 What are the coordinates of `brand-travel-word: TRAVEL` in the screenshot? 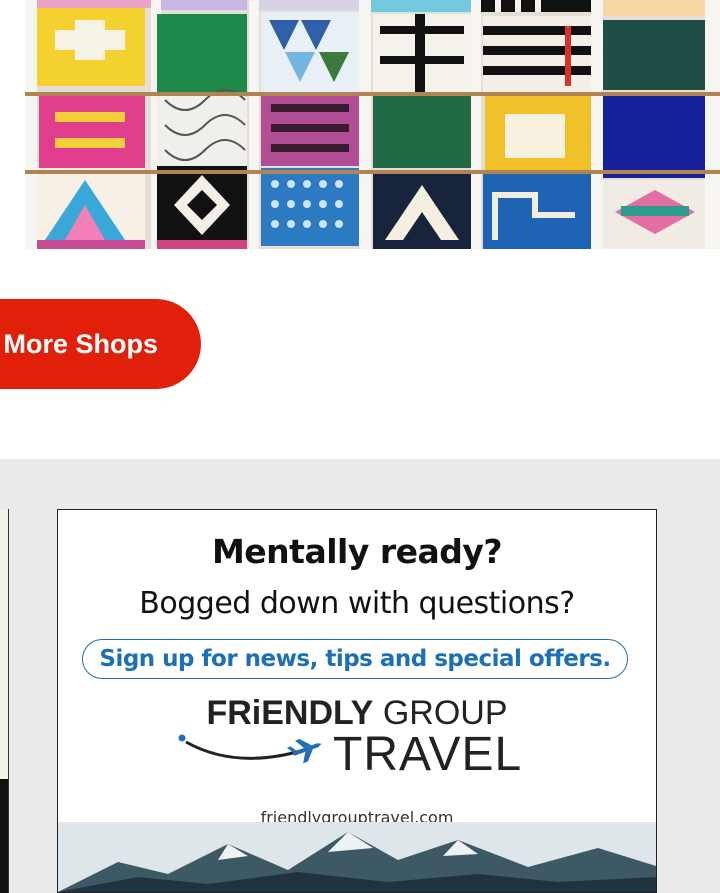 It's located at (428, 754).